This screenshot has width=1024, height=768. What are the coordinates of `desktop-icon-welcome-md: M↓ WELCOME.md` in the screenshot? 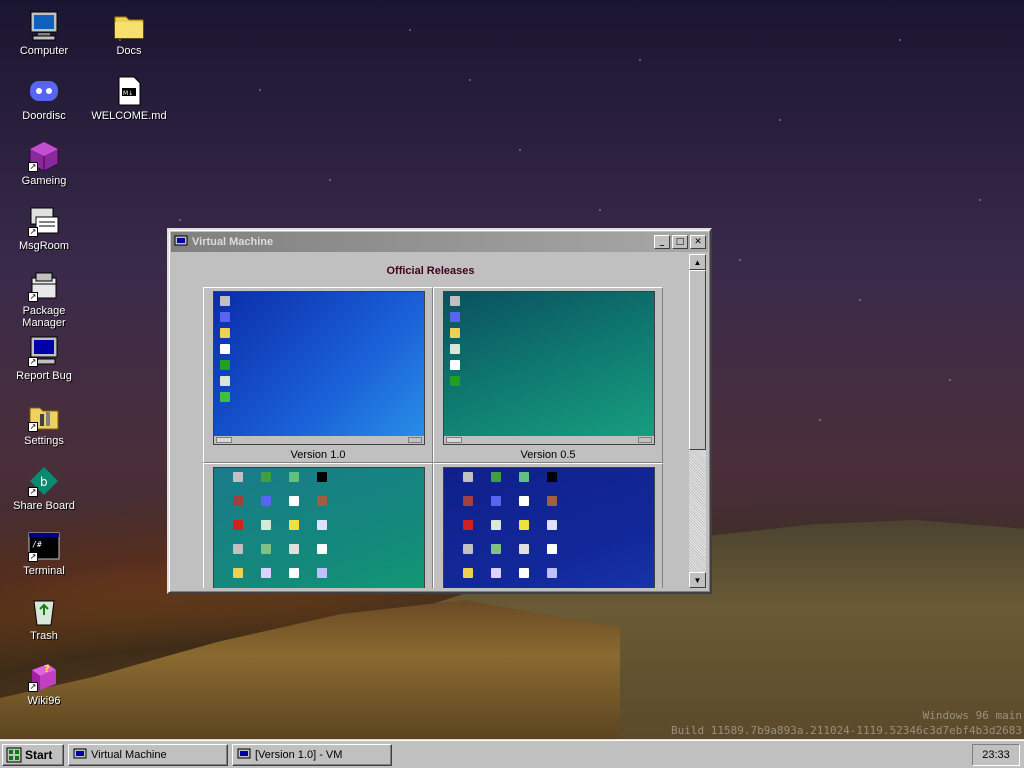 It's located at (129, 98).